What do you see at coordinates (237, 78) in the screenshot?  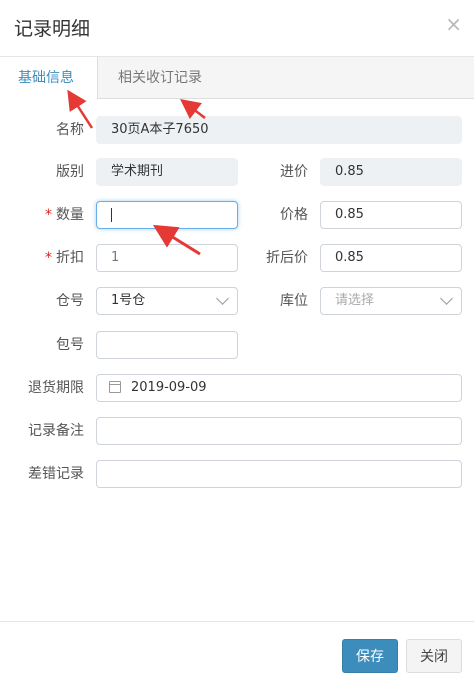 I see `tab-bar: 基础信息 相关收订记录` at bounding box center [237, 78].